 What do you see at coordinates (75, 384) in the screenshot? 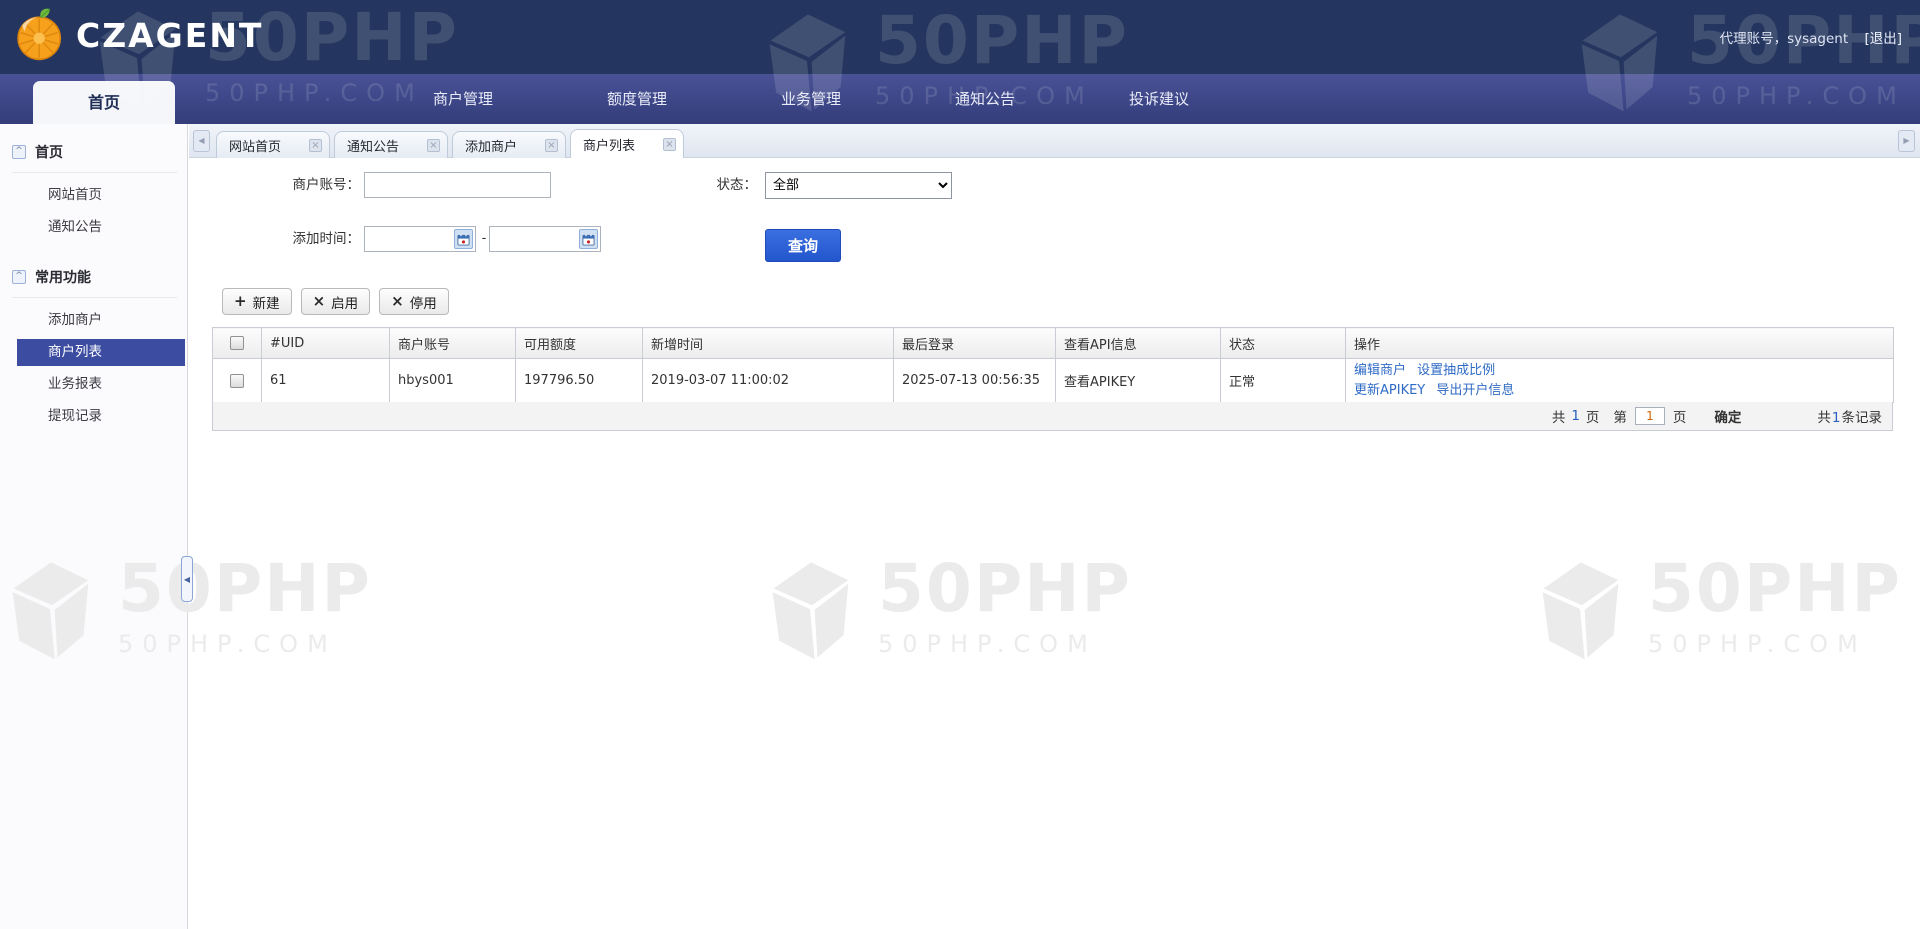
I see `sidebar-item-label: 业务报表` at bounding box center [75, 384].